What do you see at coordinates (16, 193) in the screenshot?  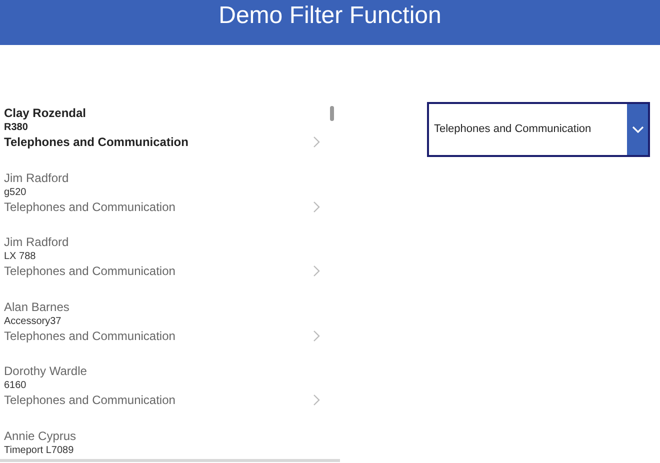 I see `product-name: g520` at bounding box center [16, 193].